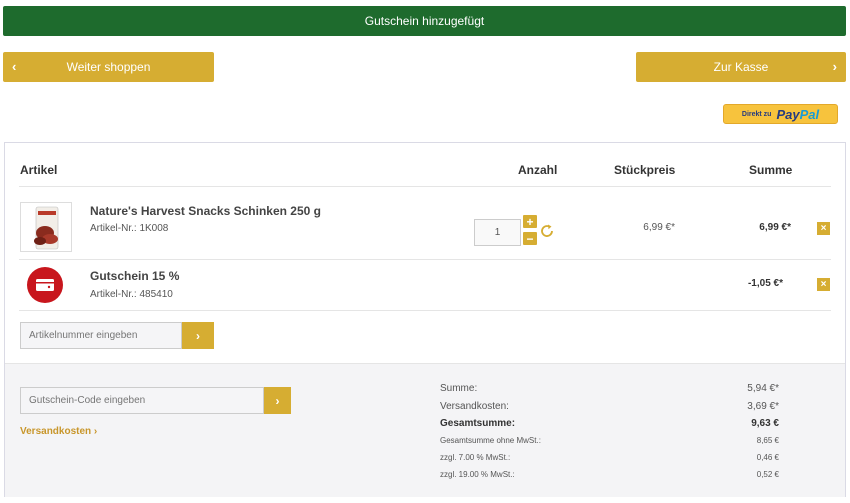 The height and width of the screenshot is (503, 850). I want to click on checkout-button: Zur Kasse ›, so click(741, 67).